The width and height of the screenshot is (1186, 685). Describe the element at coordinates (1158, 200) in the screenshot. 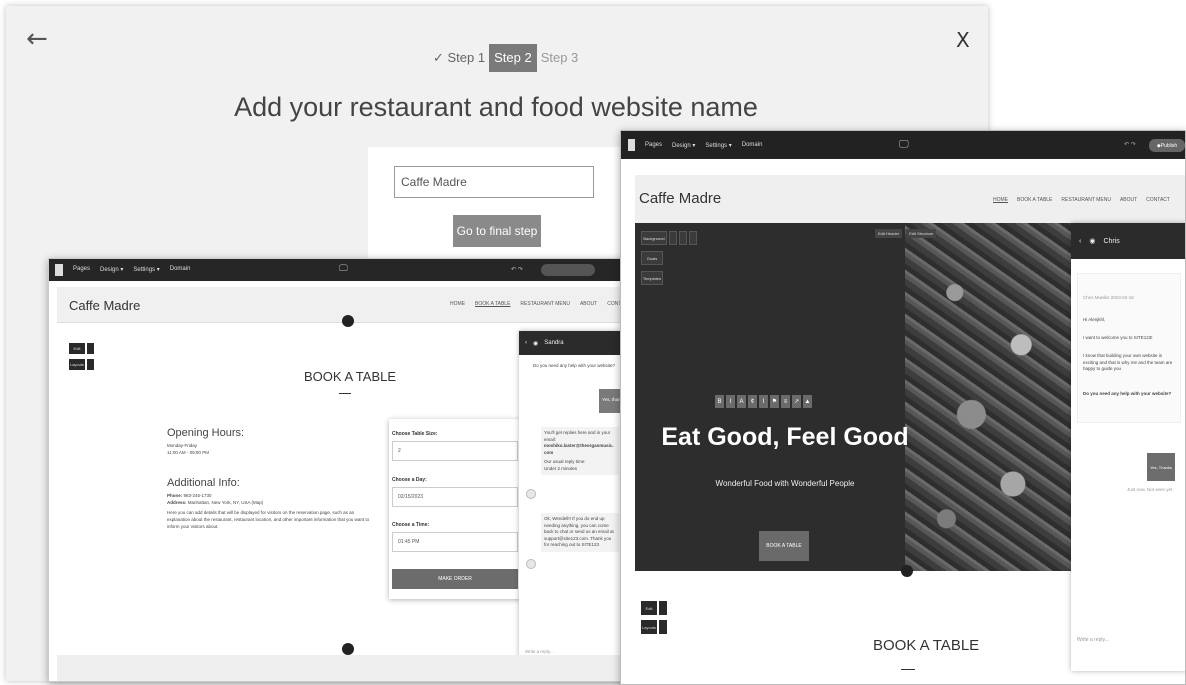

I see `nav-contact: CONTACT` at that location.